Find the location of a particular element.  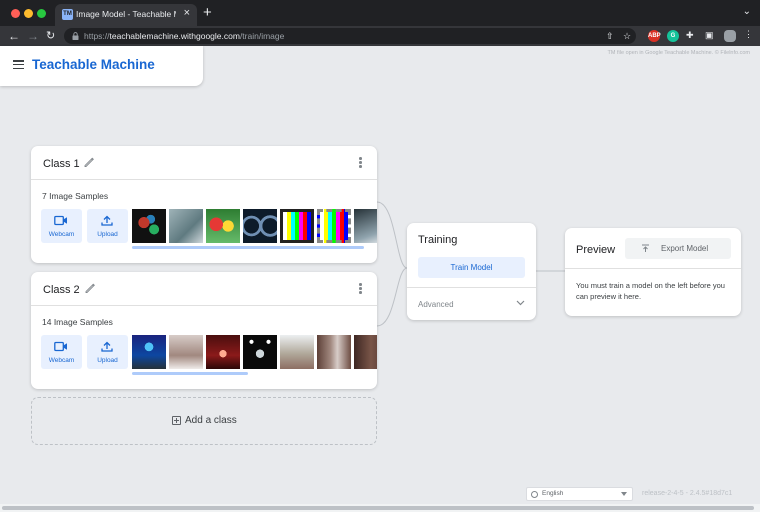

tab-favicon-icon: TM is located at coordinates (67, 14).